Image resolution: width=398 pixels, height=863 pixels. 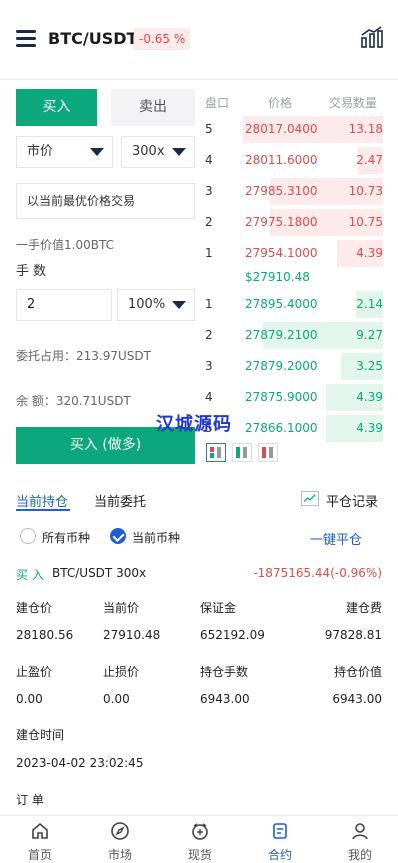 I want to click on nav-market: 市场, so click(x=120, y=839).